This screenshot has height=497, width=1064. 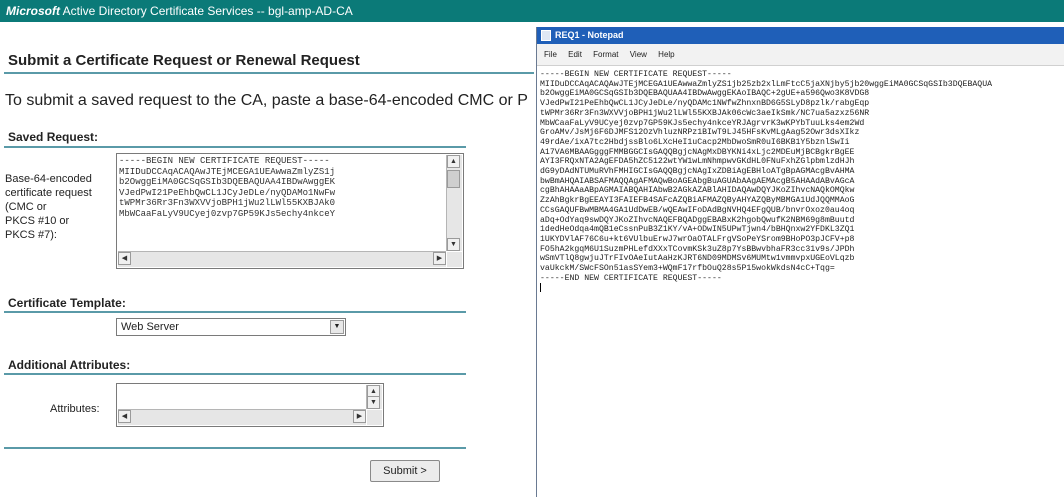 I want to click on certificate-template-heading: Certificate Template:, so click(x=67, y=303).